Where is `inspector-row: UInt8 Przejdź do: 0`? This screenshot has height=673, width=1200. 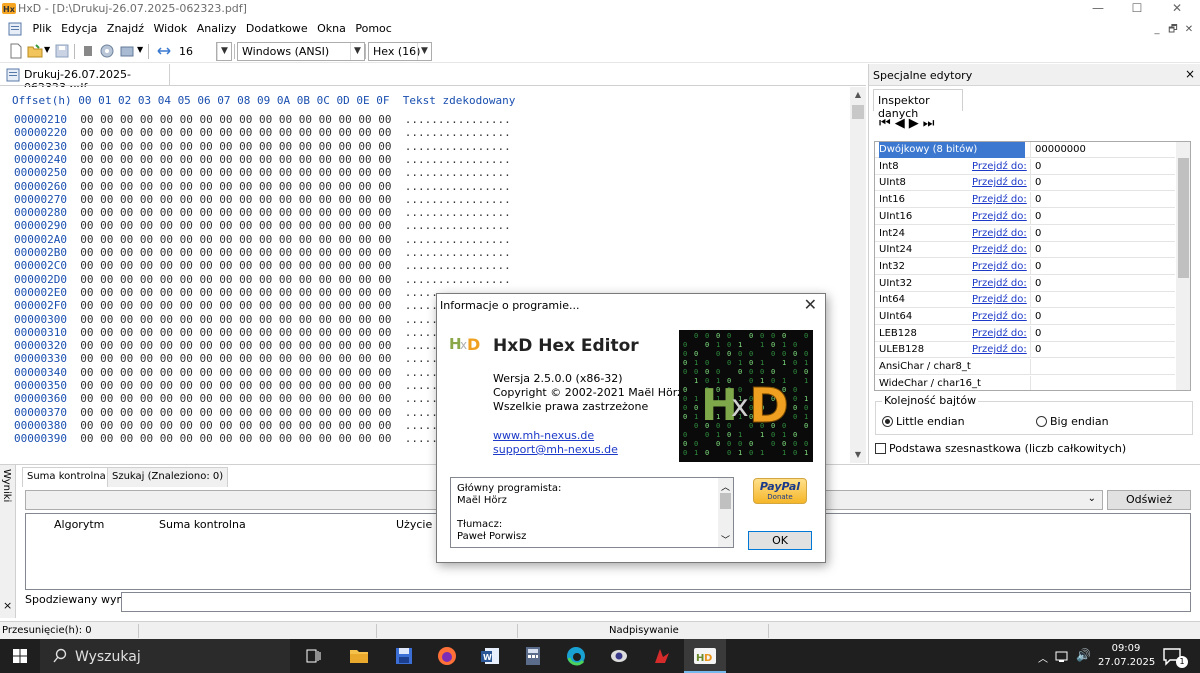
inspector-row: UInt8 Przejdź do: 0 is located at coordinates (1025, 183).